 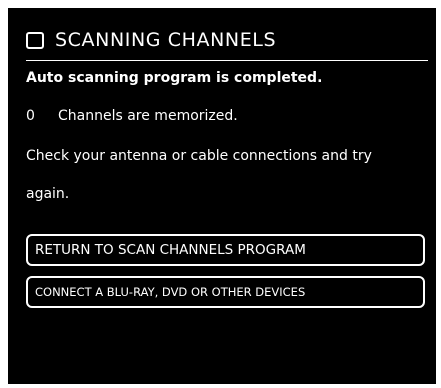 What do you see at coordinates (30, 116) in the screenshot?
I see `channels-count: 0` at bounding box center [30, 116].